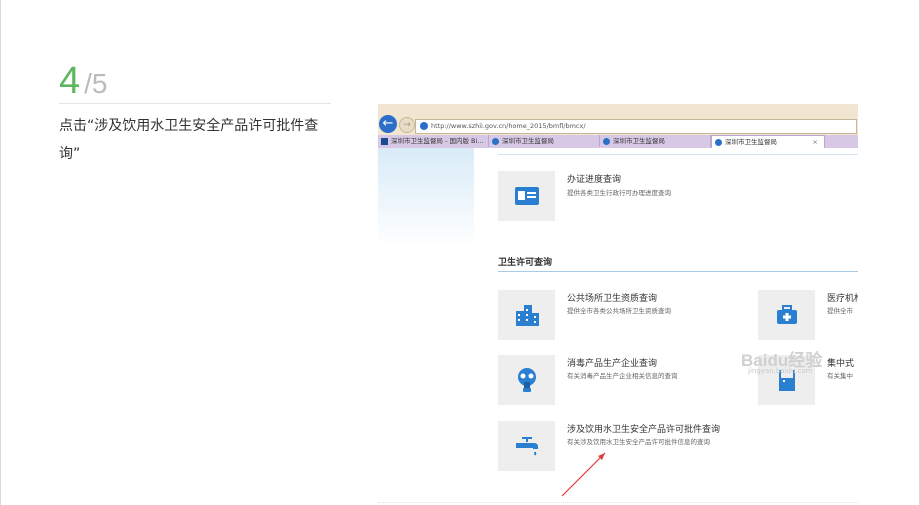 The image size is (920, 505). Describe the element at coordinates (384, 141) in the screenshot. I see `bing-icon` at that location.